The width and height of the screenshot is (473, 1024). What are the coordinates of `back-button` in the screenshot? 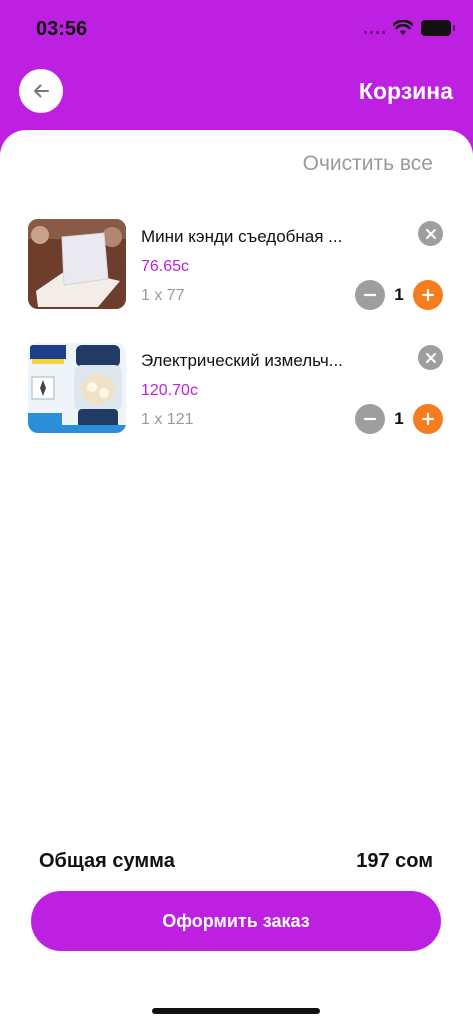 It's located at (41, 91).